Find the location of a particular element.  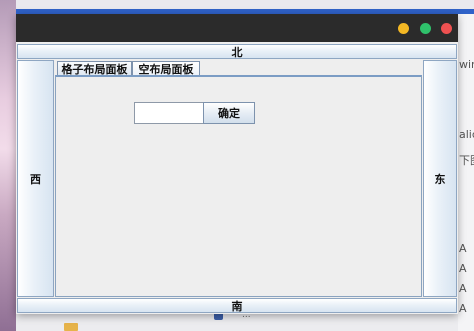

tab-null-layout-panel: 空布局面板 is located at coordinates (166, 68).